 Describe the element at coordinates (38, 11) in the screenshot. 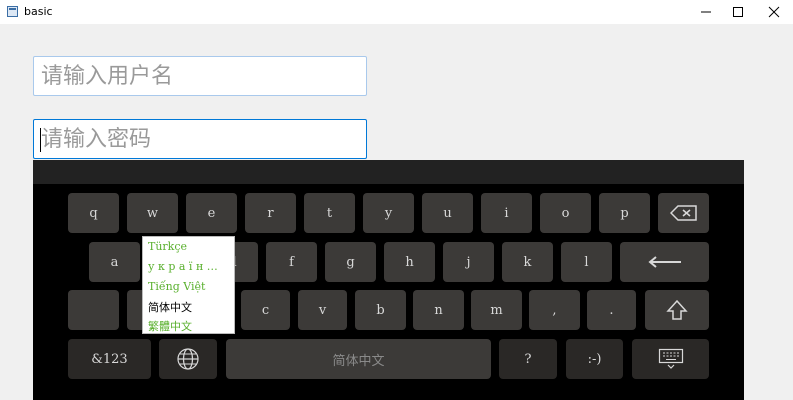

I see `window-title: basic` at that location.